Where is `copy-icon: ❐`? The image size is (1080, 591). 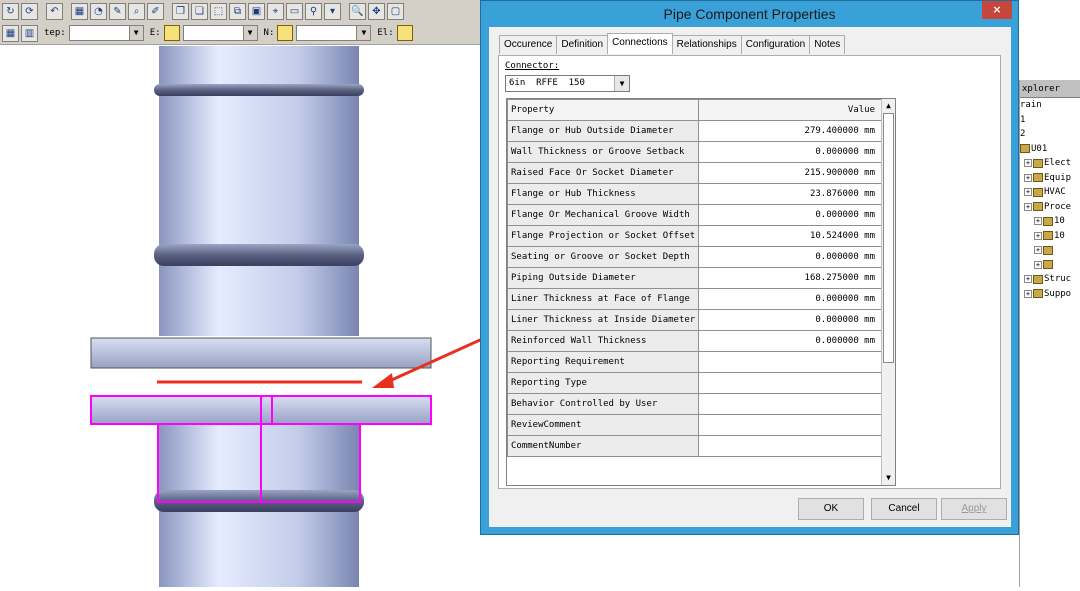 copy-icon: ❐ is located at coordinates (180, 11).